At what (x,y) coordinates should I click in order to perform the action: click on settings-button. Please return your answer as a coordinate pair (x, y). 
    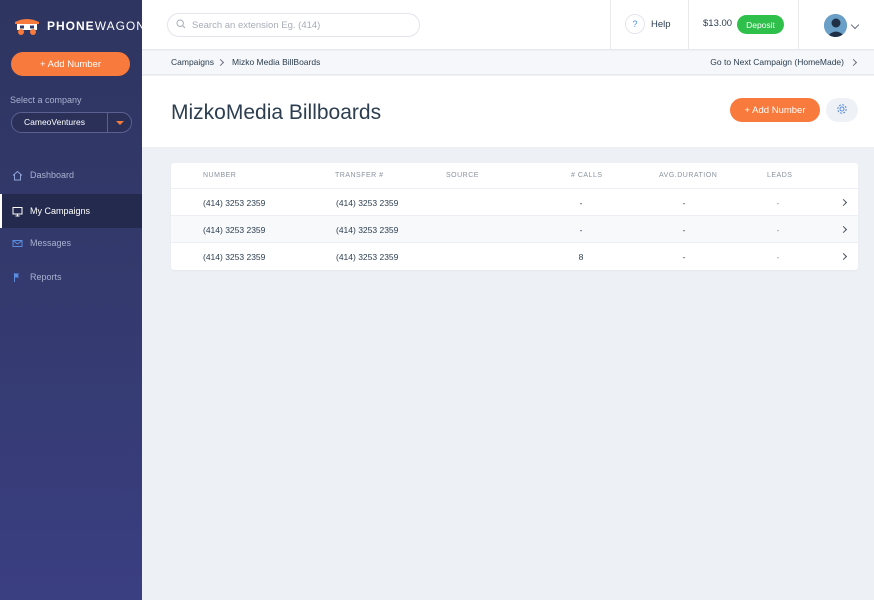
    Looking at the image, I should click on (842, 110).